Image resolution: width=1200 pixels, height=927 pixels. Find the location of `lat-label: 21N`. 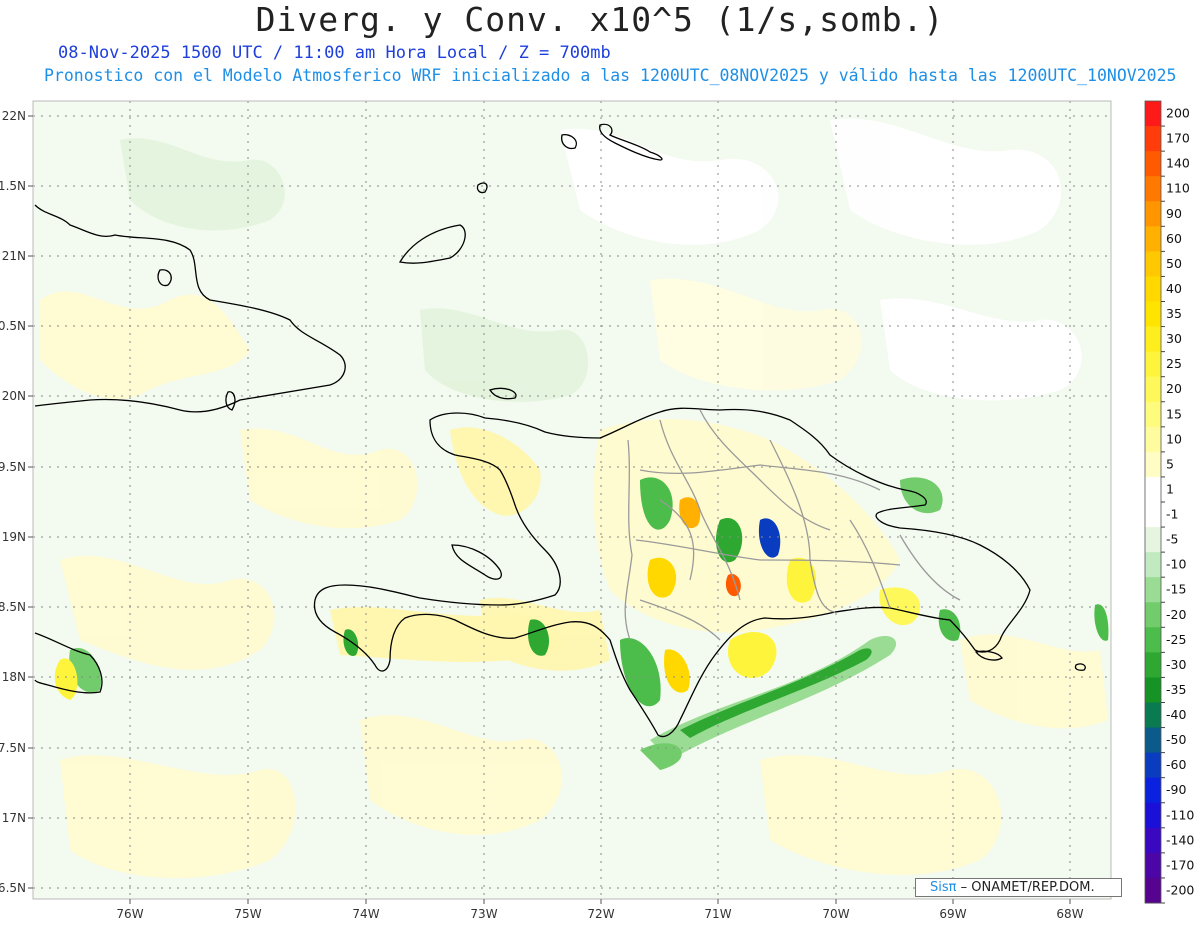

lat-label: 21N is located at coordinates (14, 256).